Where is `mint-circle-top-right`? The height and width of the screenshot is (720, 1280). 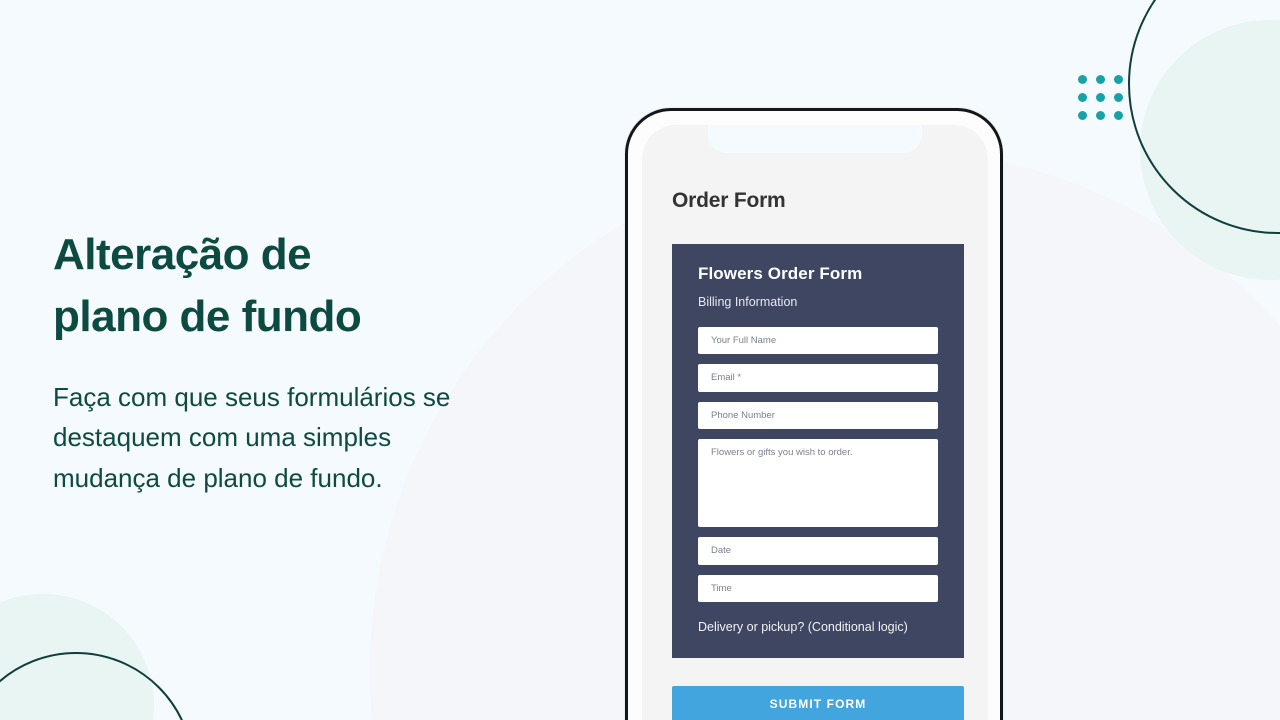 mint-circle-top-right is located at coordinates (1210, 150).